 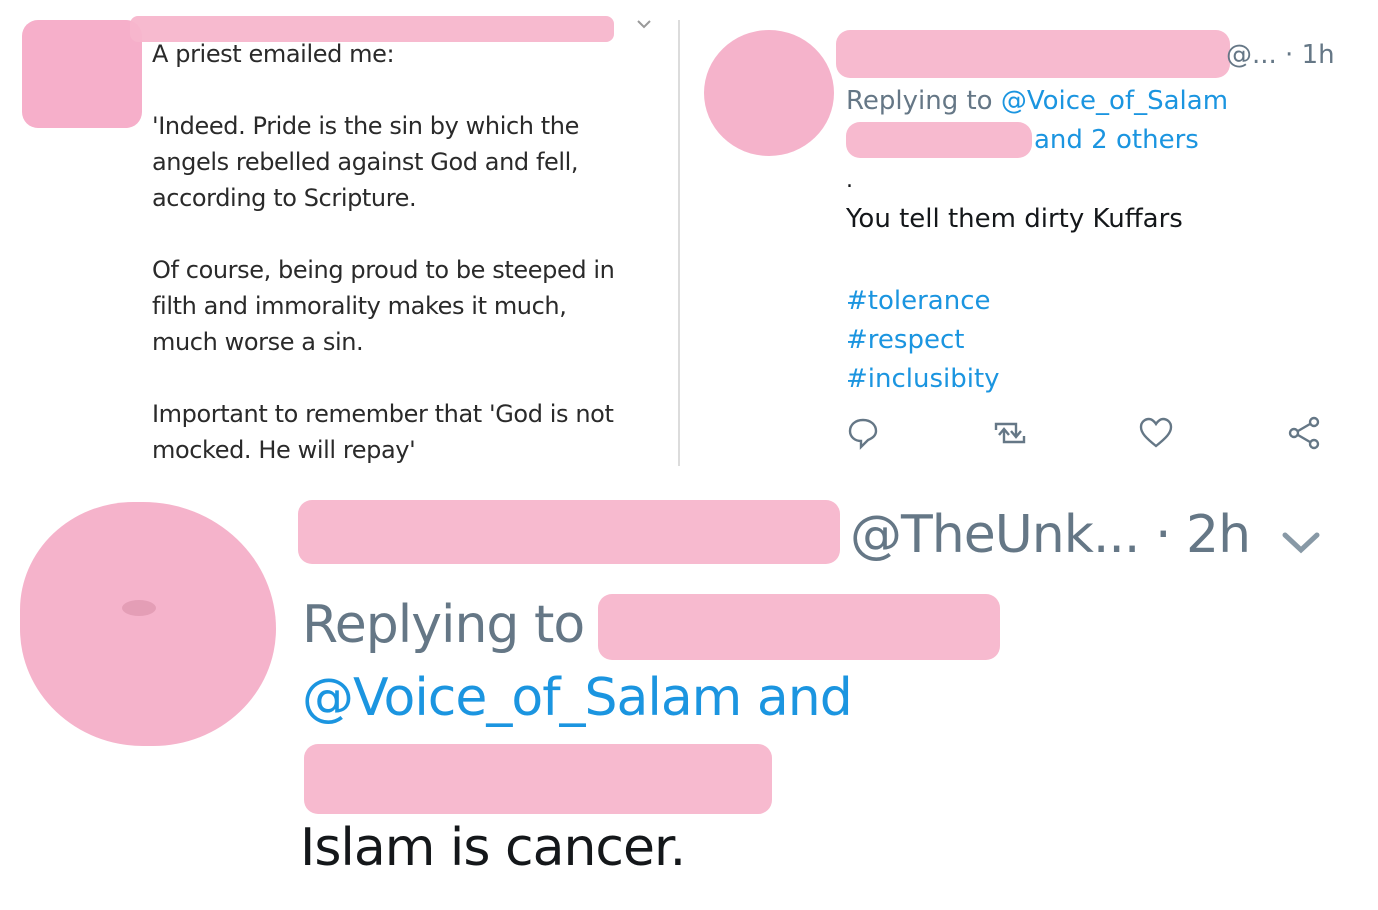 I want to click on panel-divider, so click(x=679, y=243).